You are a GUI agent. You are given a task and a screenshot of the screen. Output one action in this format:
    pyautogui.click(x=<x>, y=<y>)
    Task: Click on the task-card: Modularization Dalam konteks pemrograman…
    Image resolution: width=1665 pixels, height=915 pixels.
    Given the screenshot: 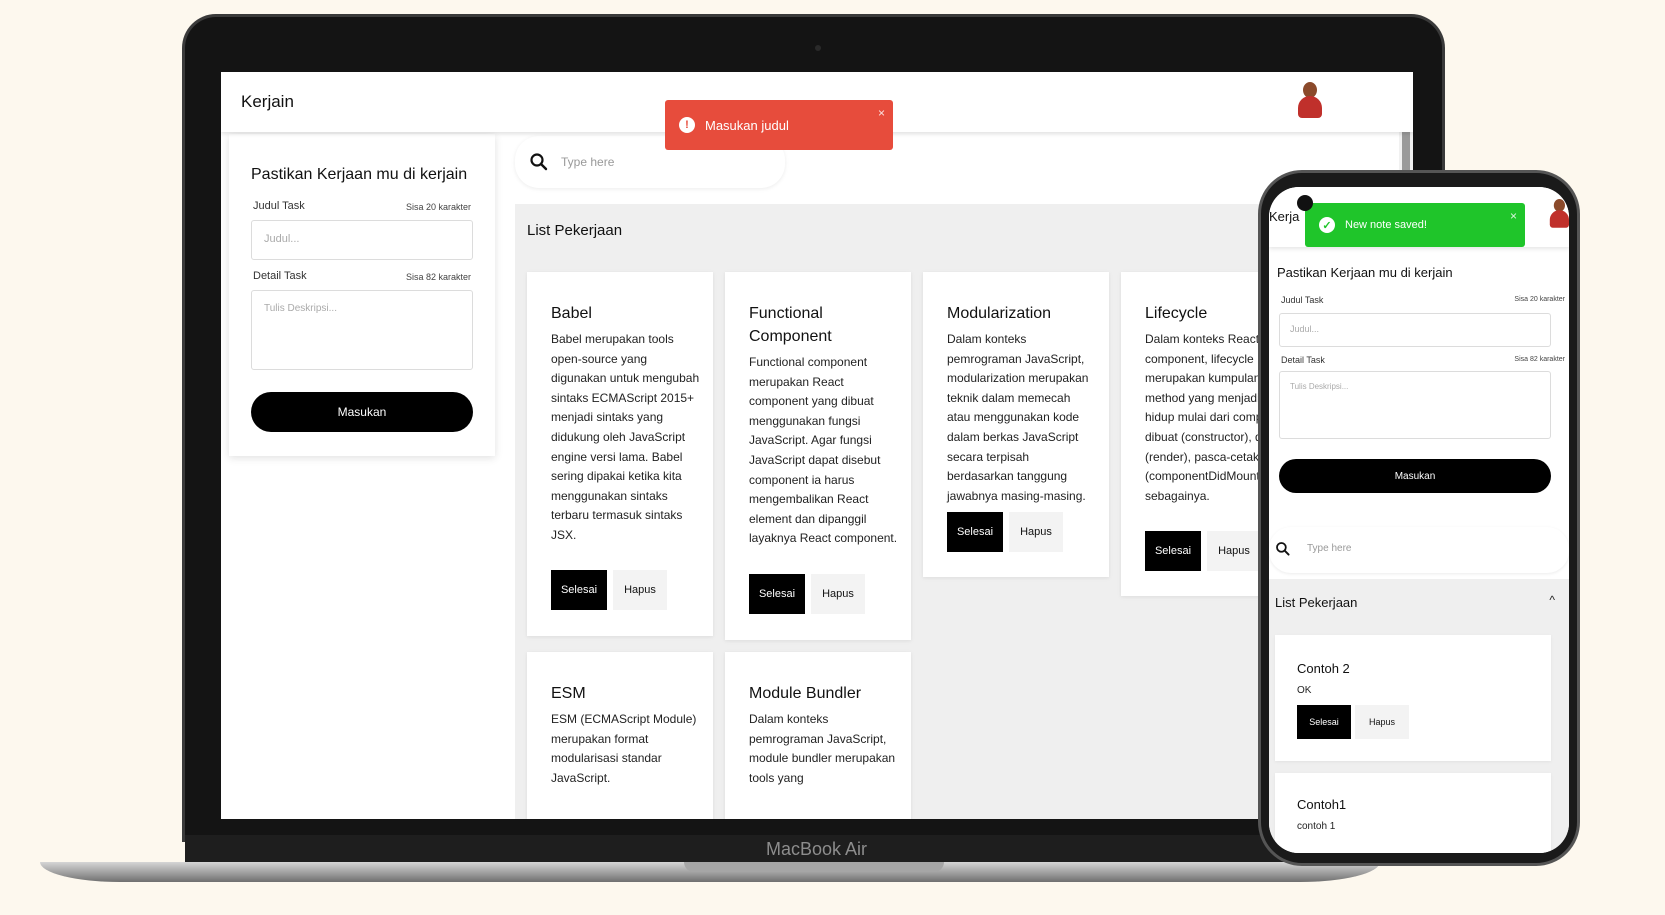 What is the action you would take?
    pyautogui.click(x=1016, y=424)
    